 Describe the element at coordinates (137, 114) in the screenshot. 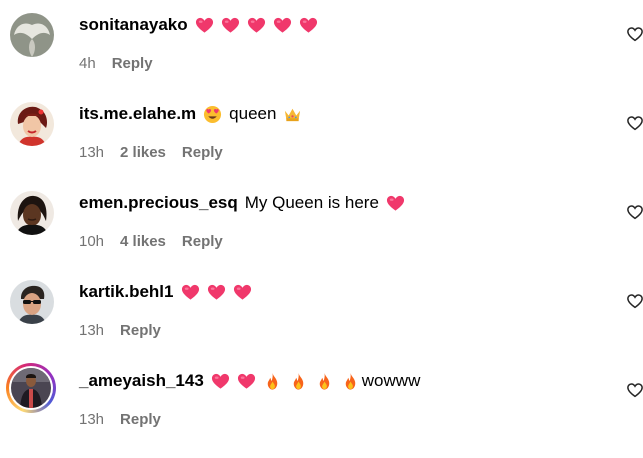

I see `username: its.me.elahe.m` at that location.